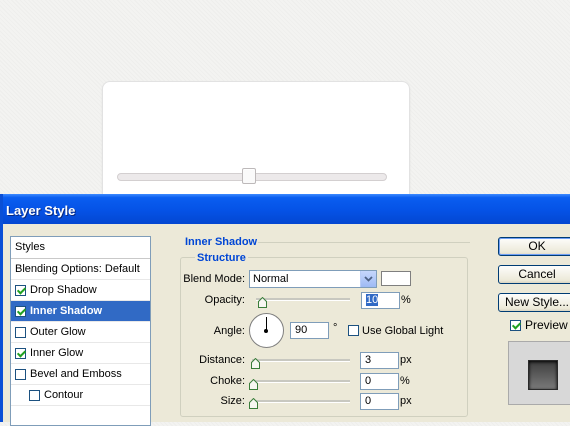  I want to click on angle-center-dot, so click(266, 331).